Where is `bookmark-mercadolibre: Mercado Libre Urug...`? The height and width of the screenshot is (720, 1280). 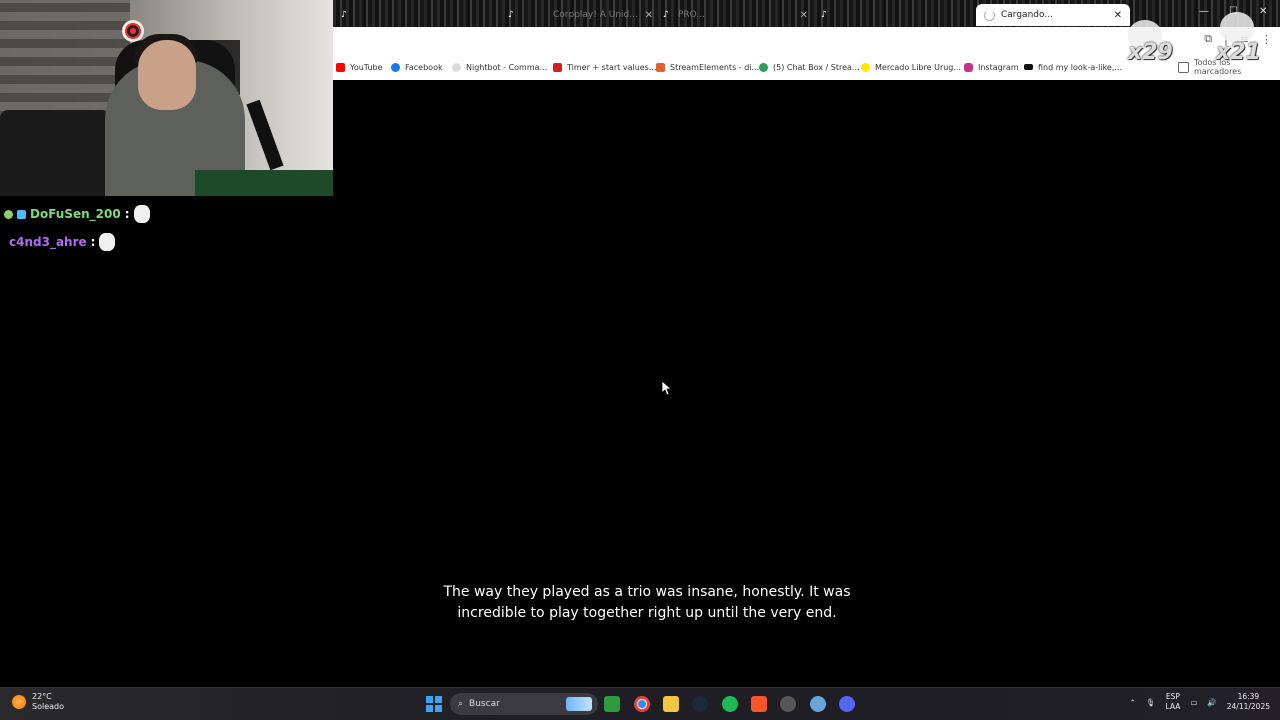
bookmark-mercadolibre: Mercado Libre Urug... is located at coordinates (911, 67).